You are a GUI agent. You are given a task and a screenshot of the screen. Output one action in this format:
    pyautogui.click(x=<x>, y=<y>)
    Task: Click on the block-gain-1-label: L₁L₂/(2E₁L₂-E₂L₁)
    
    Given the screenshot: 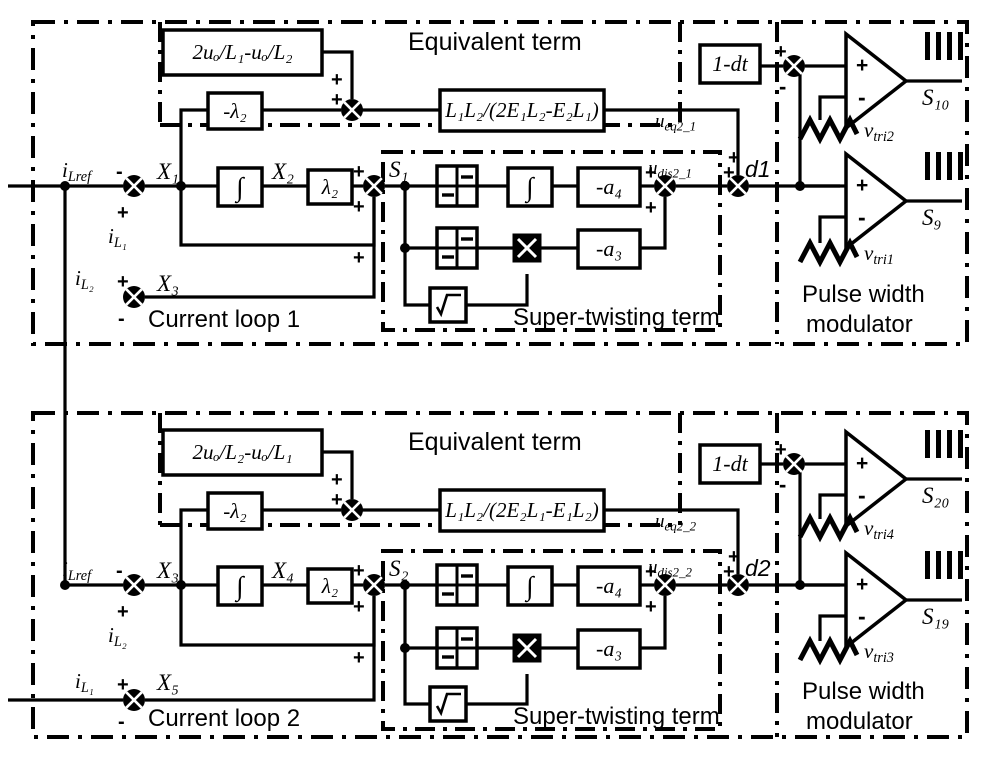 What is the action you would take?
    pyautogui.click(x=522, y=110)
    